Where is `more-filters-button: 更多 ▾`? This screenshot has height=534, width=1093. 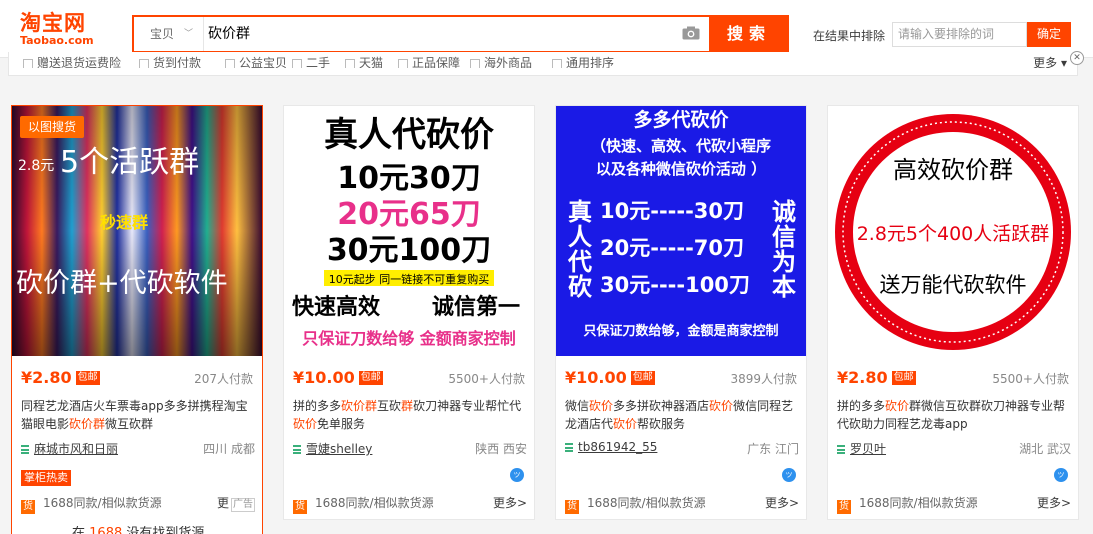 more-filters-button: 更多 ▾ is located at coordinates (1050, 62).